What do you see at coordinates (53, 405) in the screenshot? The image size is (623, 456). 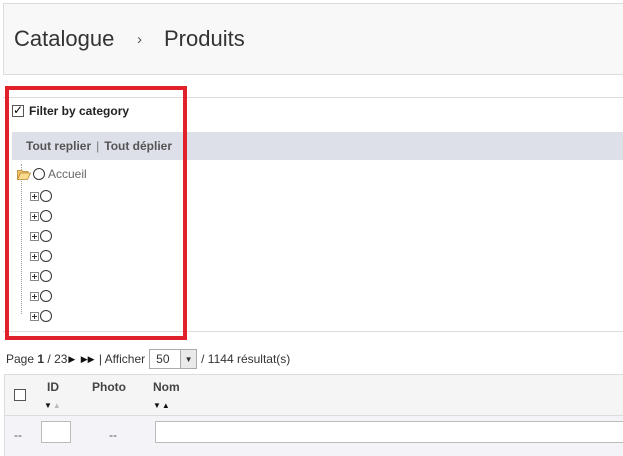 I see `sort-arrows-id: ▼▲` at bounding box center [53, 405].